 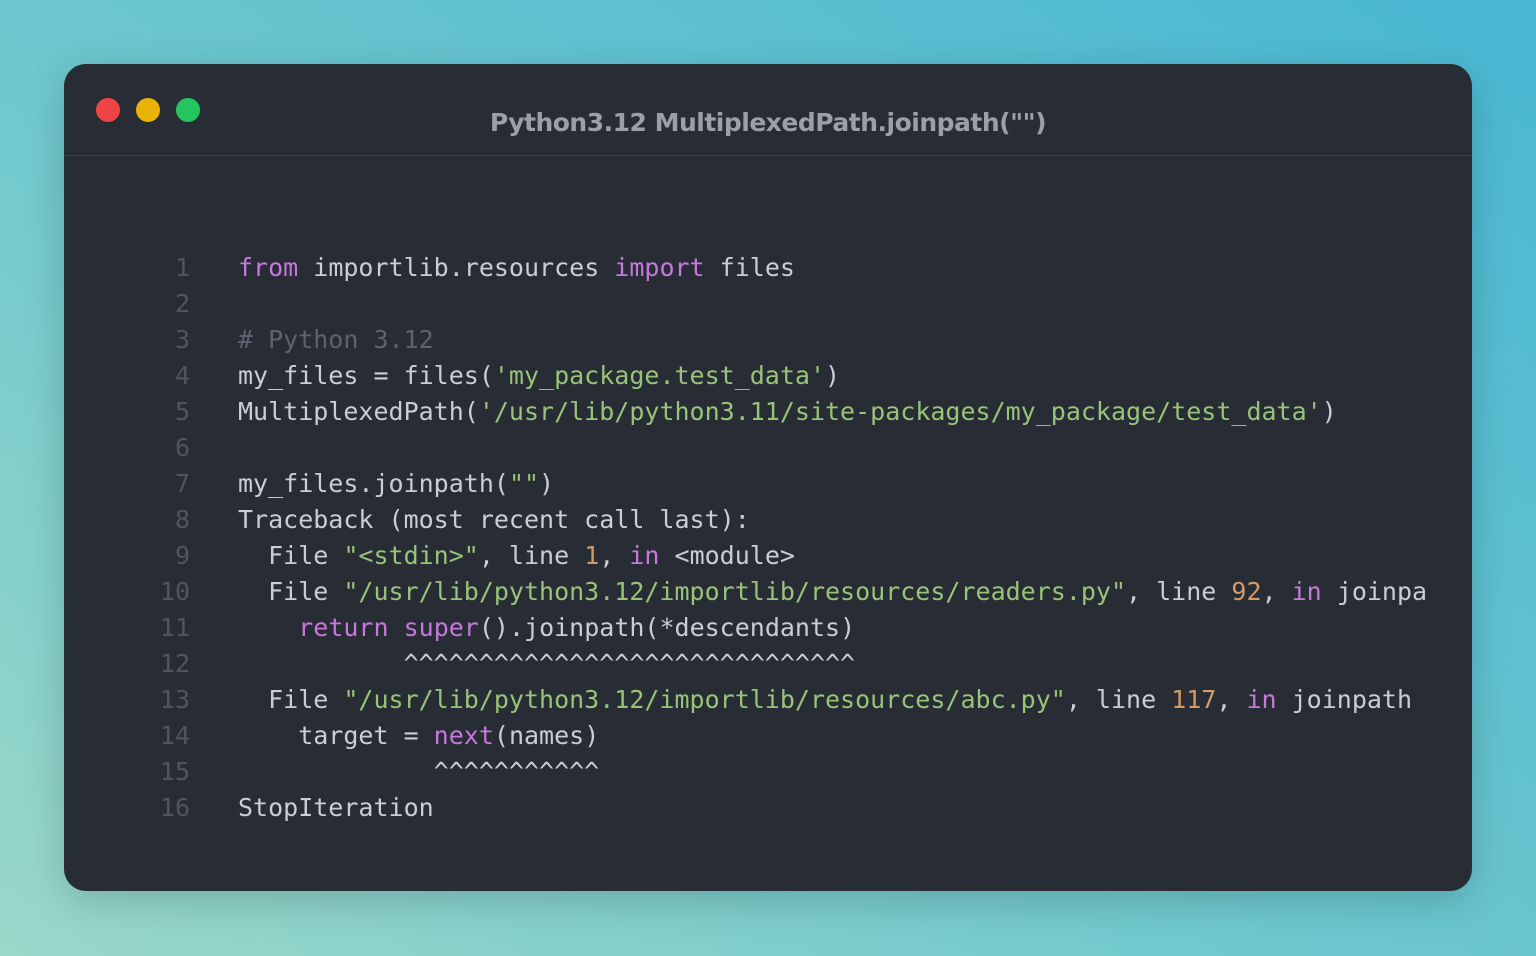 I want to click on code-token-text: ^^^^^^^^^^^^^^^^^^^^^^^^^^^^^^, so click(x=547, y=663).